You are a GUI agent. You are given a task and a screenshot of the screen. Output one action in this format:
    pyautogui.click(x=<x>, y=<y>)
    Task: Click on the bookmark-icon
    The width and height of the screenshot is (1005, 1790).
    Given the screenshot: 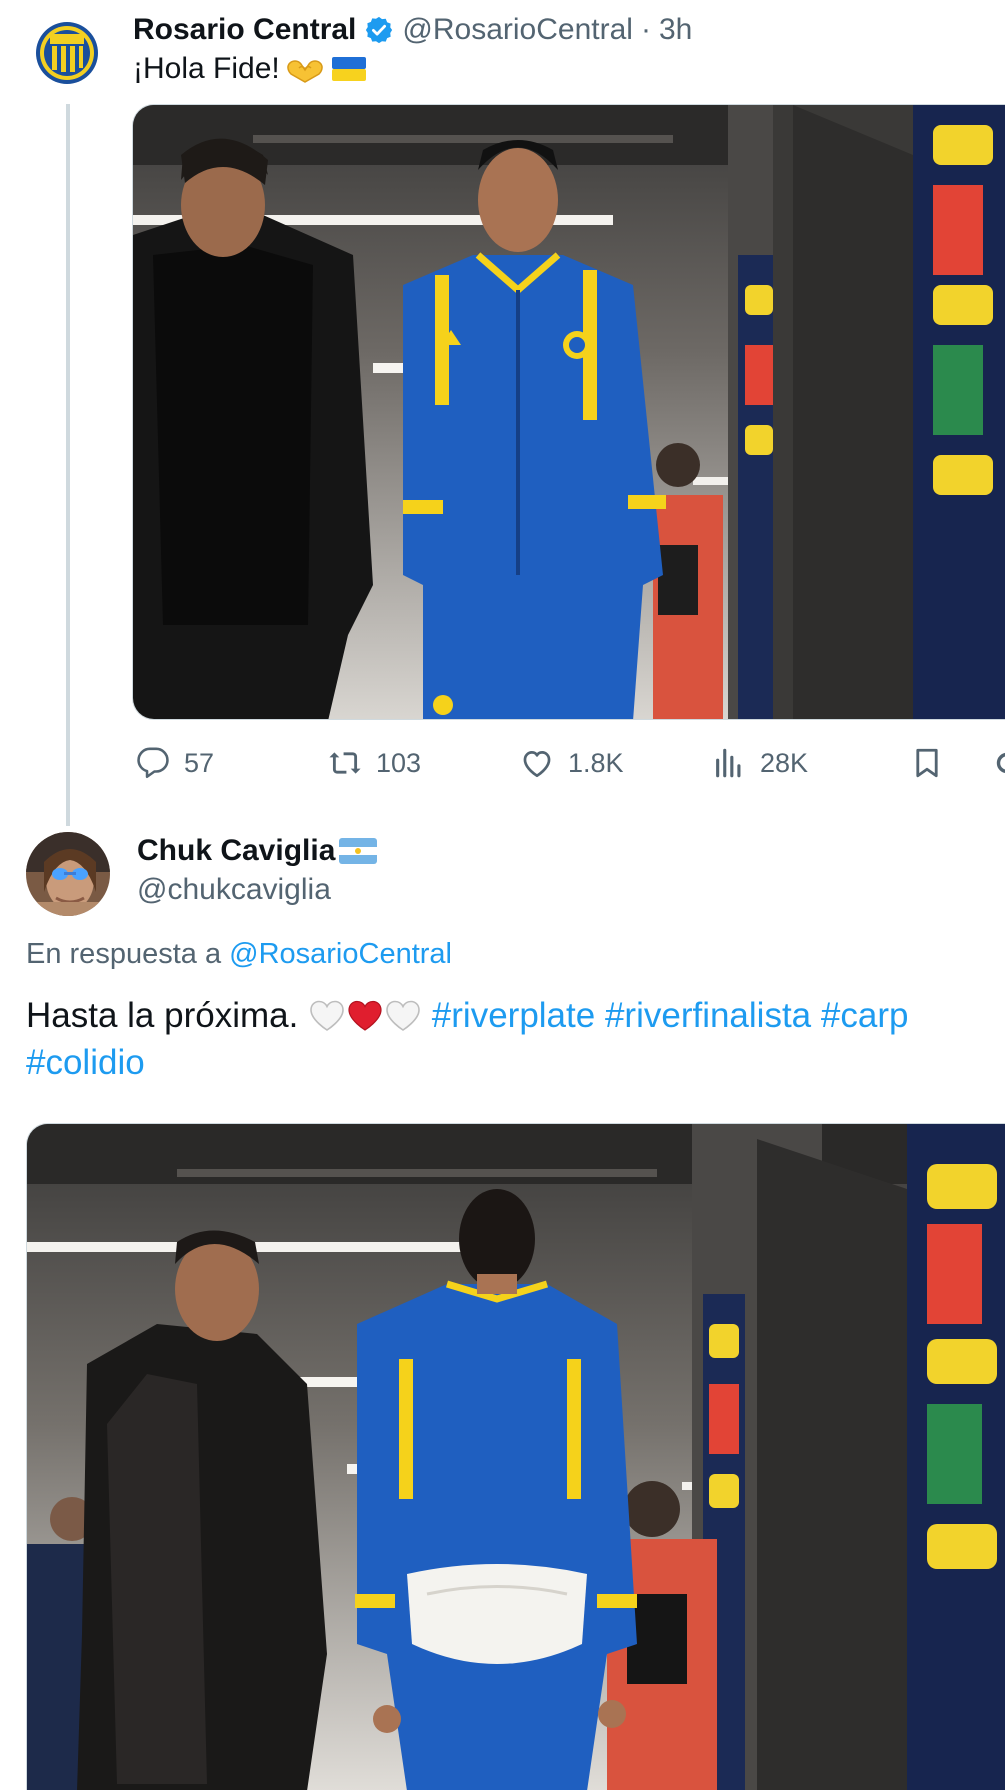 What is the action you would take?
    pyautogui.click(x=927, y=763)
    